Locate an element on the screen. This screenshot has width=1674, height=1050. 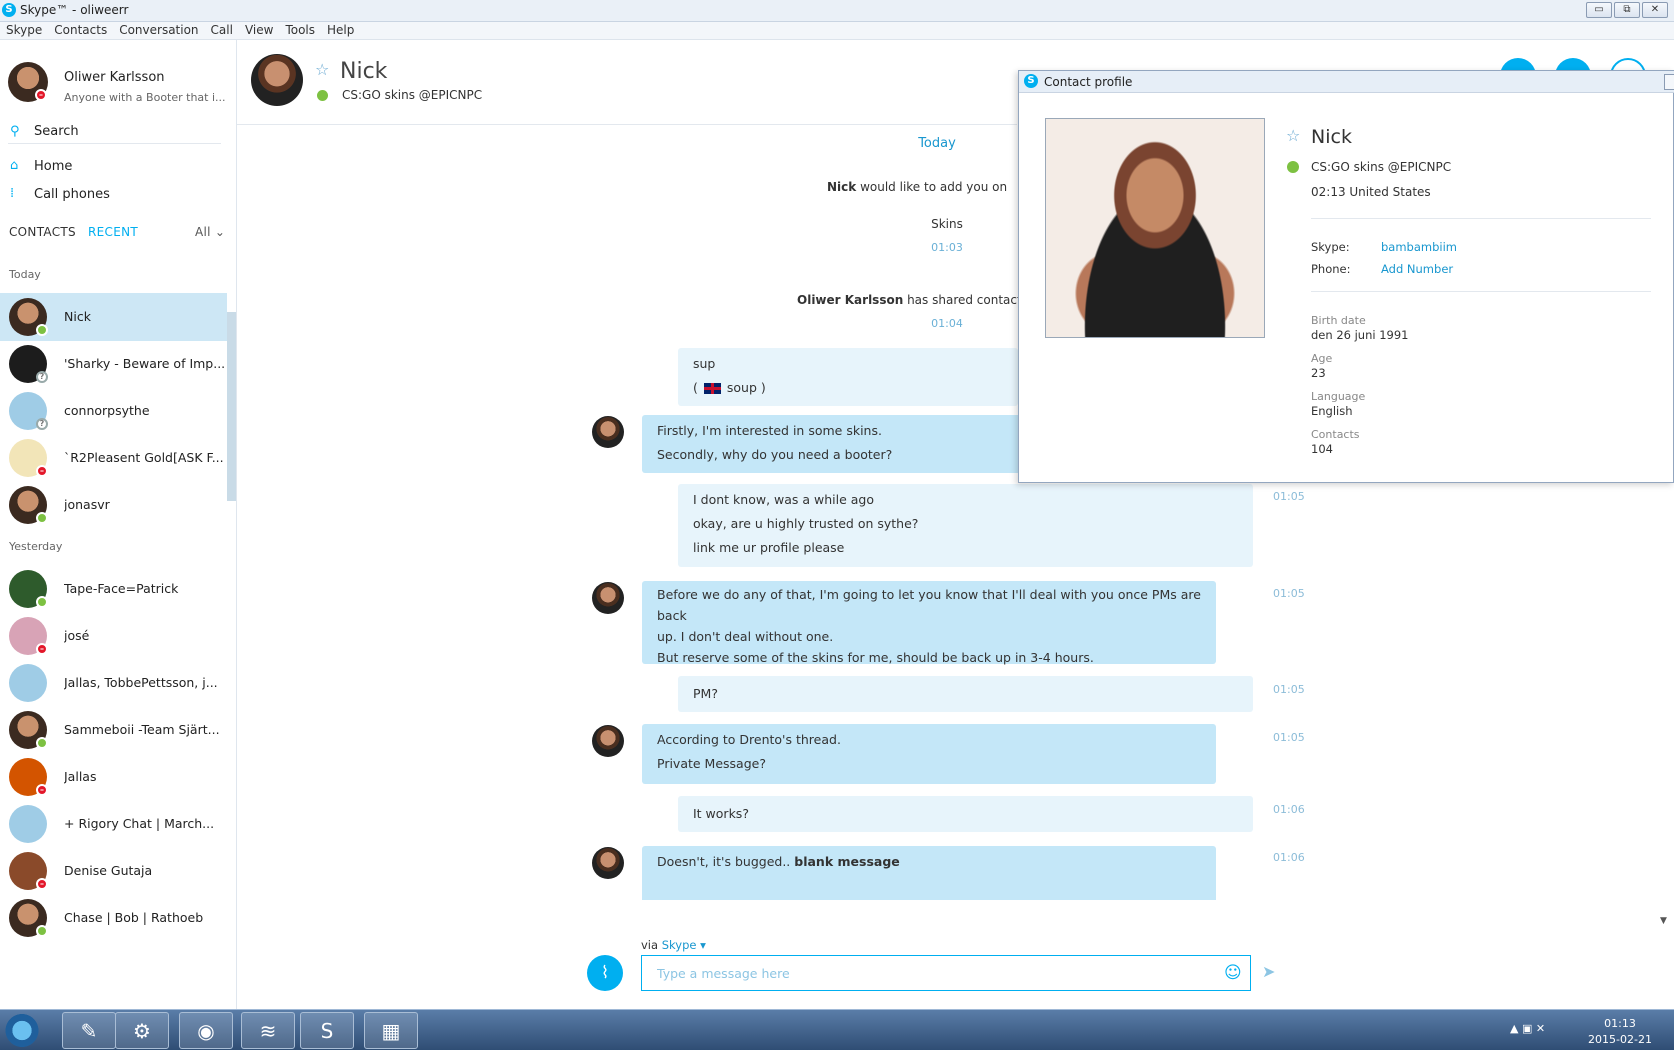
message-bold-text: blank message is located at coordinates (847, 861).